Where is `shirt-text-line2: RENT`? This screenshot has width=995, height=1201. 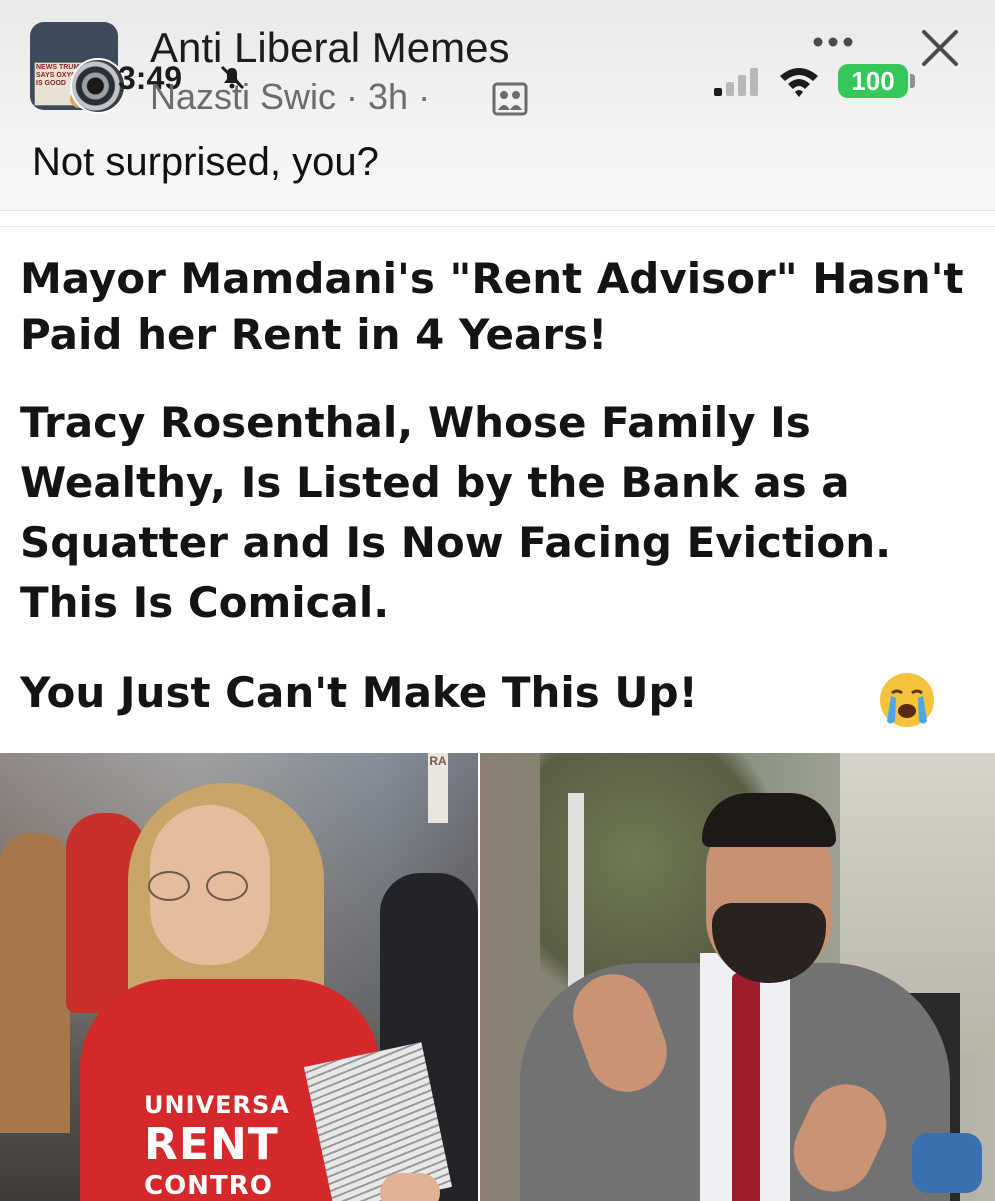 shirt-text-line2: RENT is located at coordinates (211, 1144).